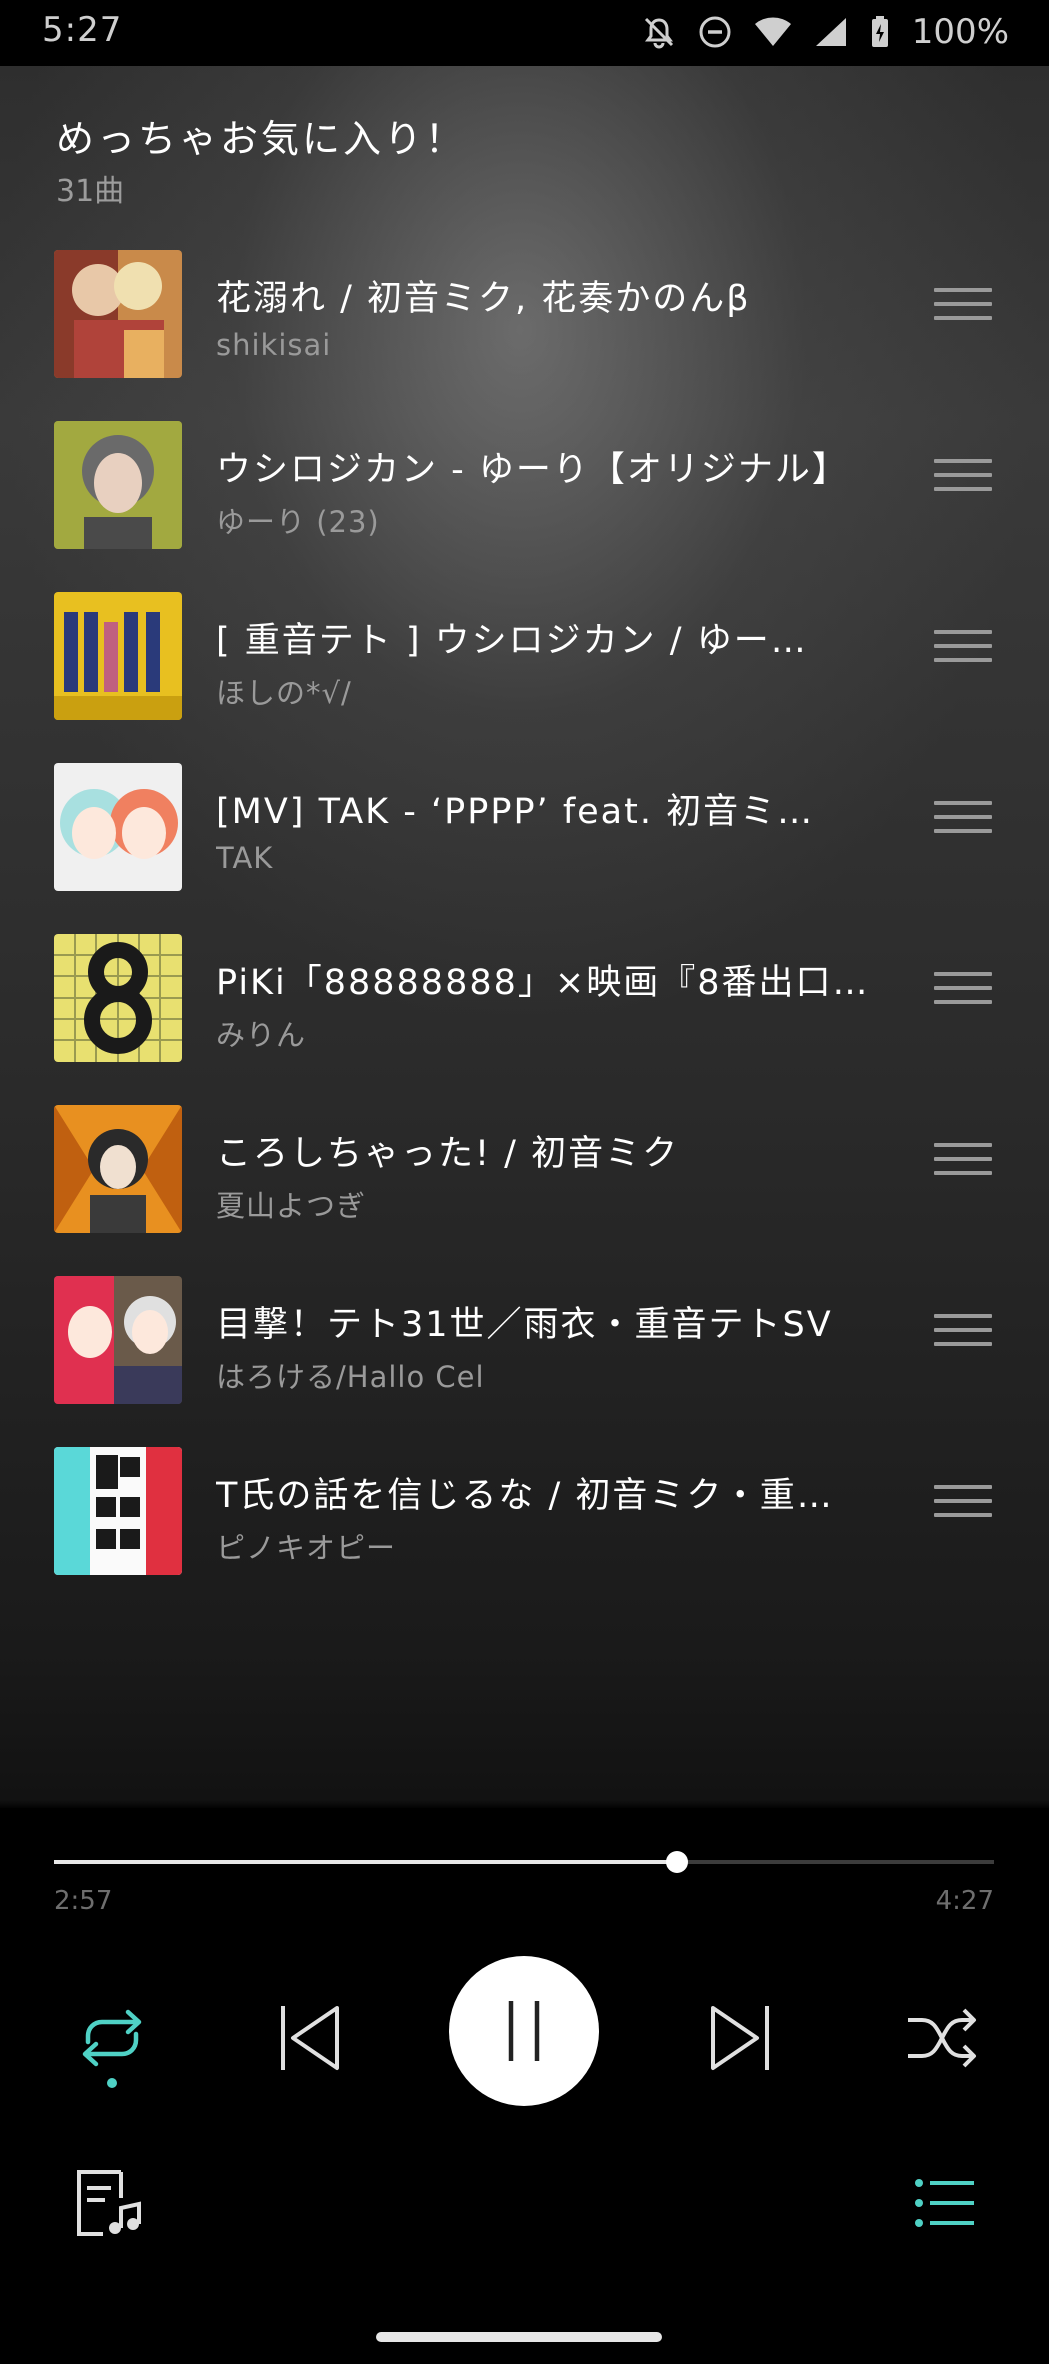  What do you see at coordinates (524, 667) in the screenshot?
I see `track-item: [ 重音テト ] ウシロジカン / ゆー… ほしの*√/` at bounding box center [524, 667].